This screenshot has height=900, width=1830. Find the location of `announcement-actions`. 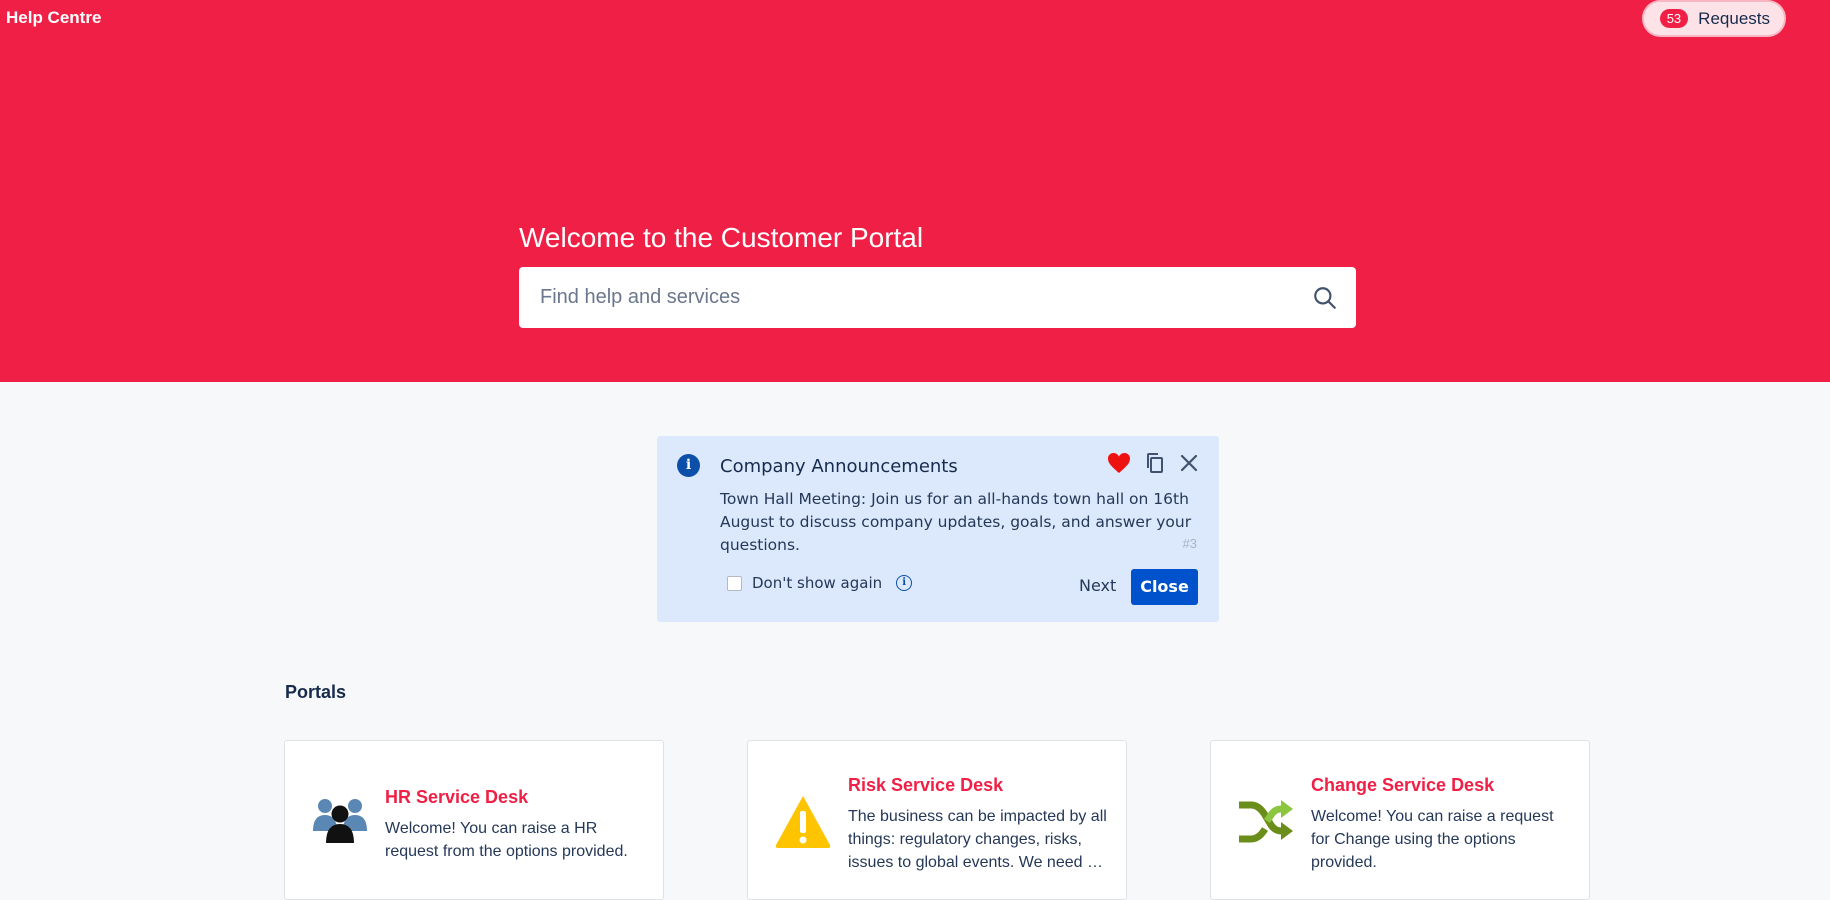

announcement-actions is located at coordinates (1153, 465).